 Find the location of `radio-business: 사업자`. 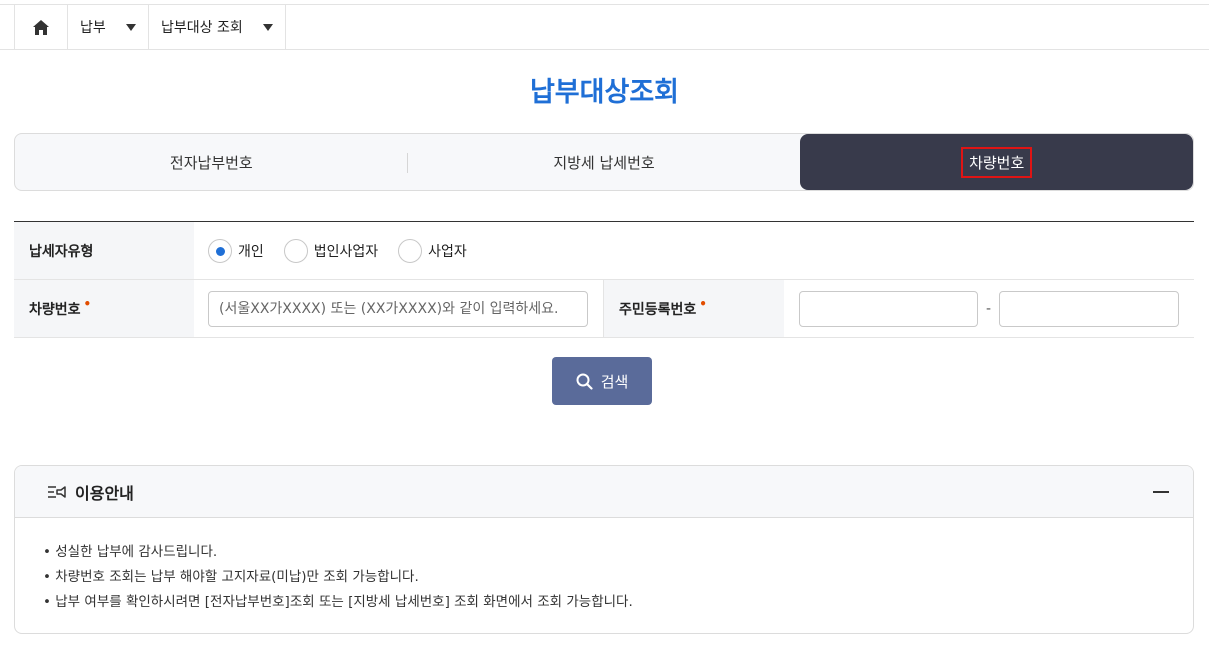

radio-business: 사업자 is located at coordinates (432, 250).